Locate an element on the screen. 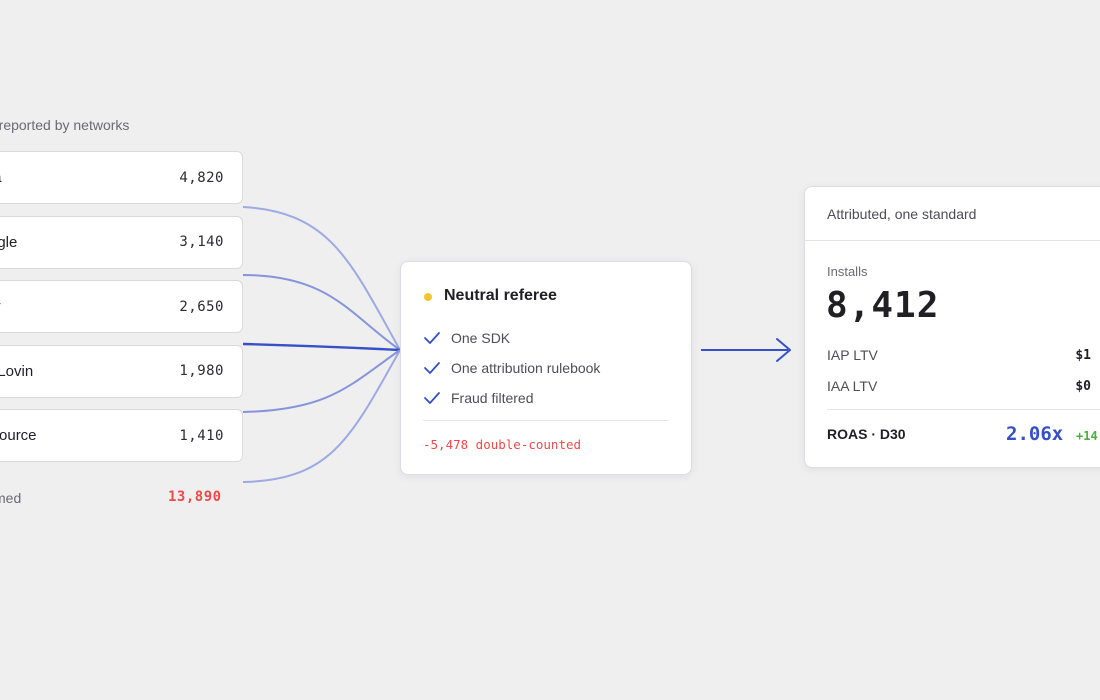 This screenshot has width=1100, height=700. network-name: oLovin is located at coordinates (17, 371).